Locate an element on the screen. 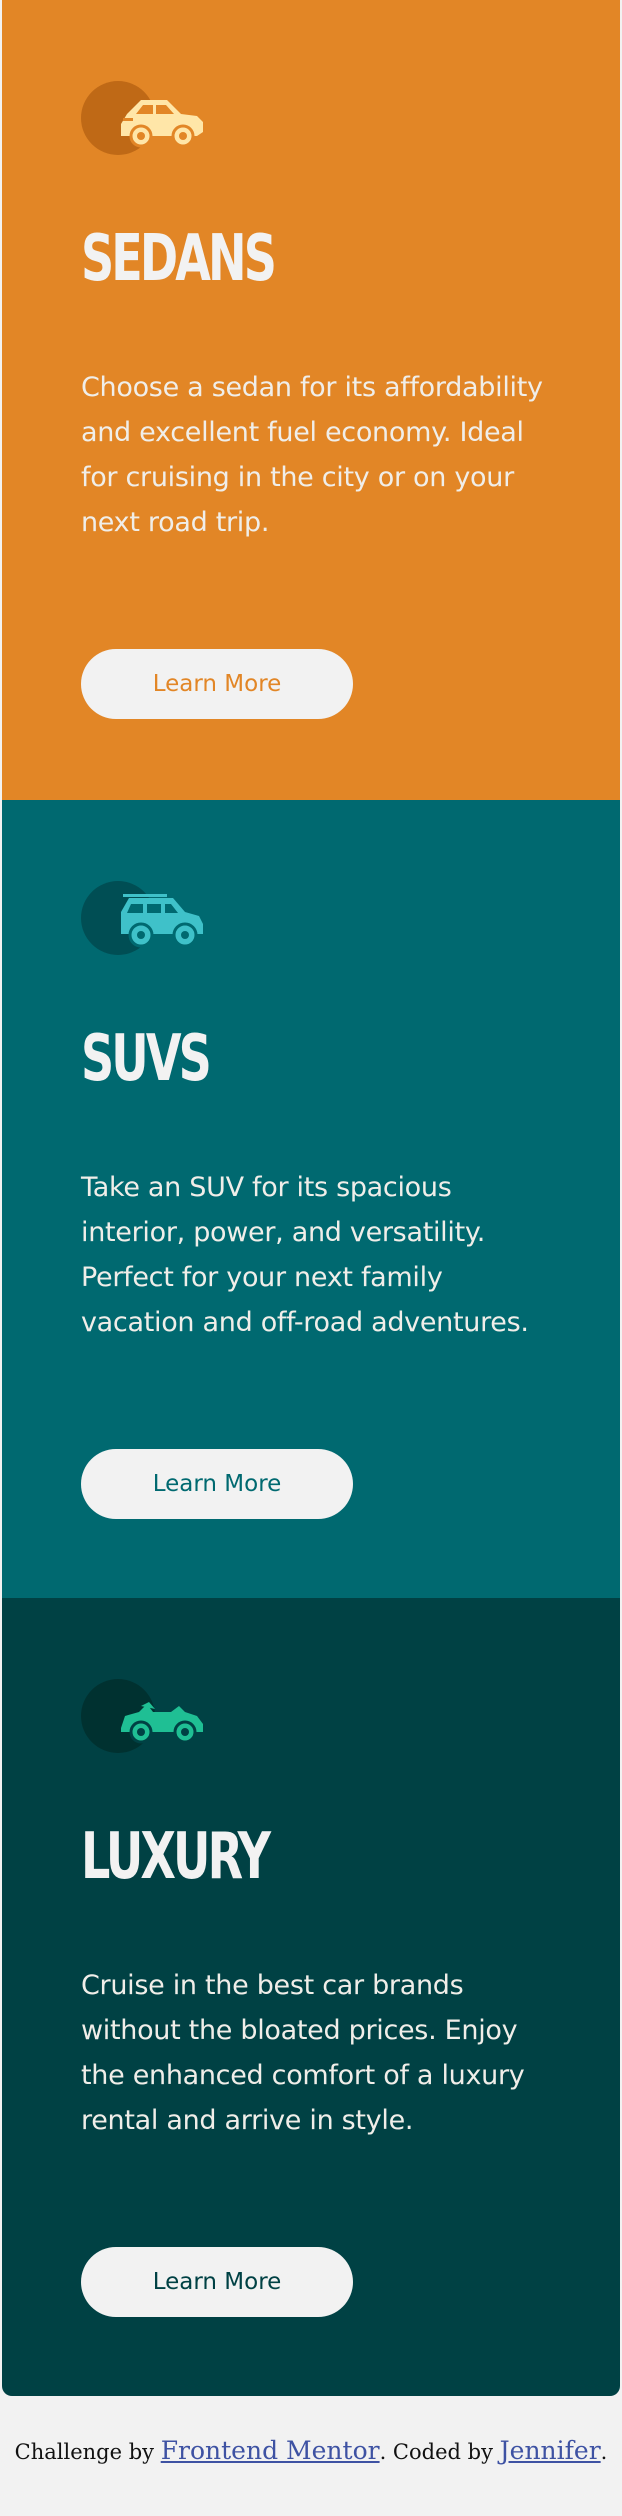 The image size is (622, 2516). frontend-mentor-link: Frontend Mentor is located at coordinates (270, 2450).